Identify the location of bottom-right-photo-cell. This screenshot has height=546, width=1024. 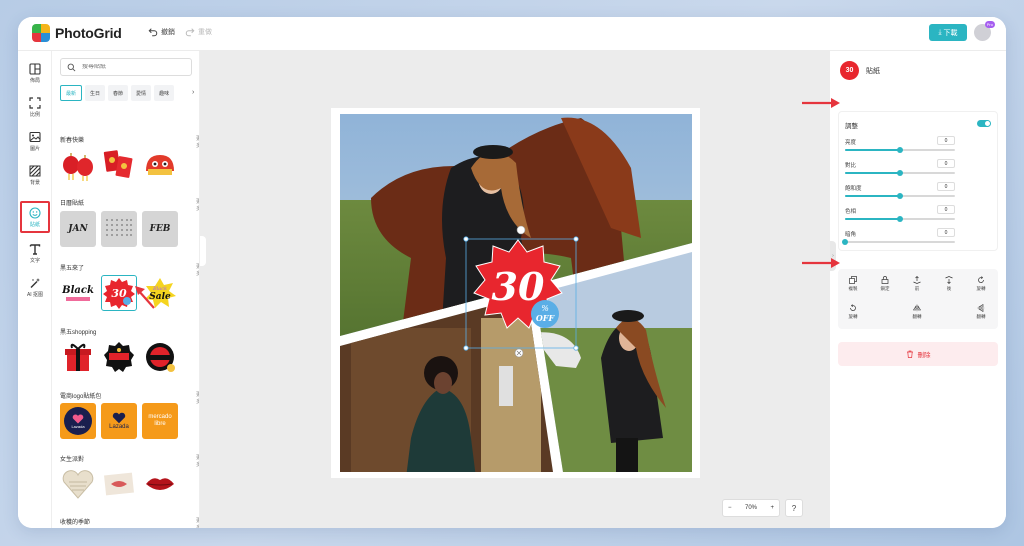
(615, 363).